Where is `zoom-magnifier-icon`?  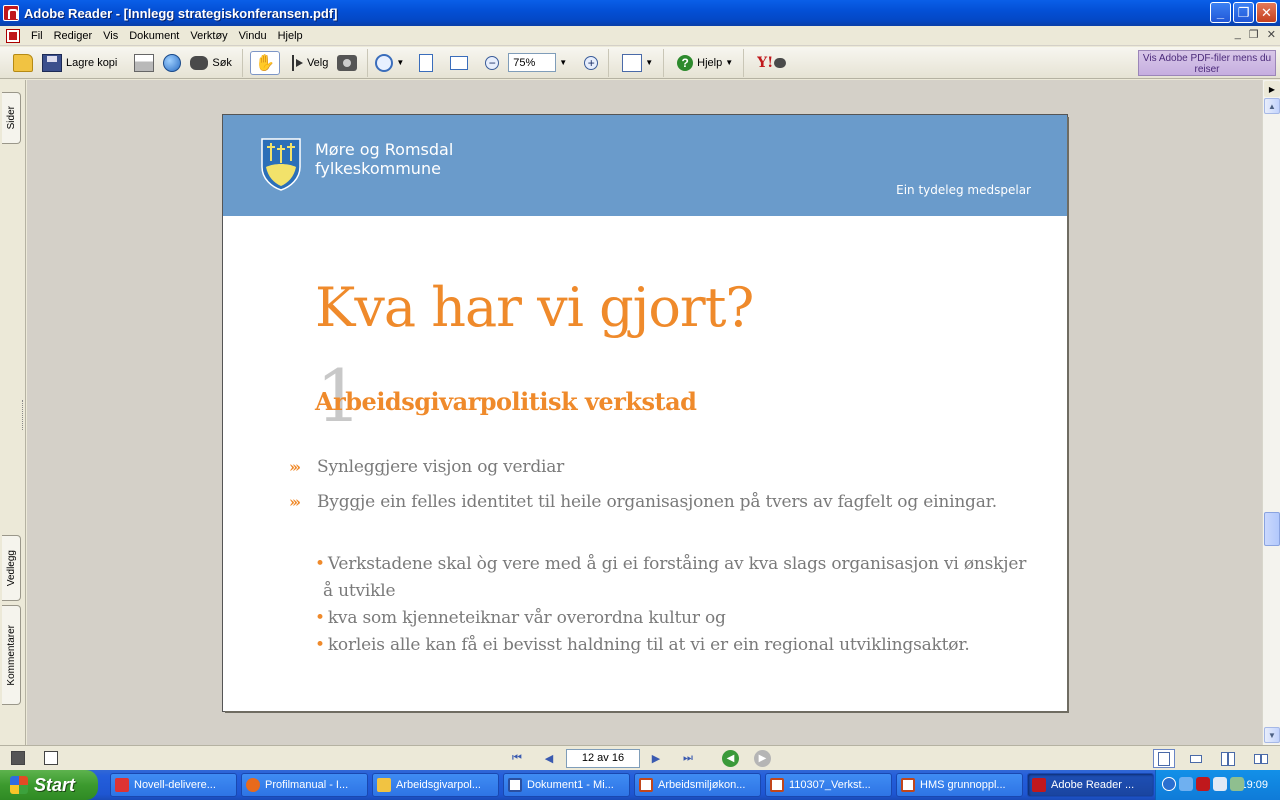 zoom-magnifier-icon is located at coordinates (384, 62).